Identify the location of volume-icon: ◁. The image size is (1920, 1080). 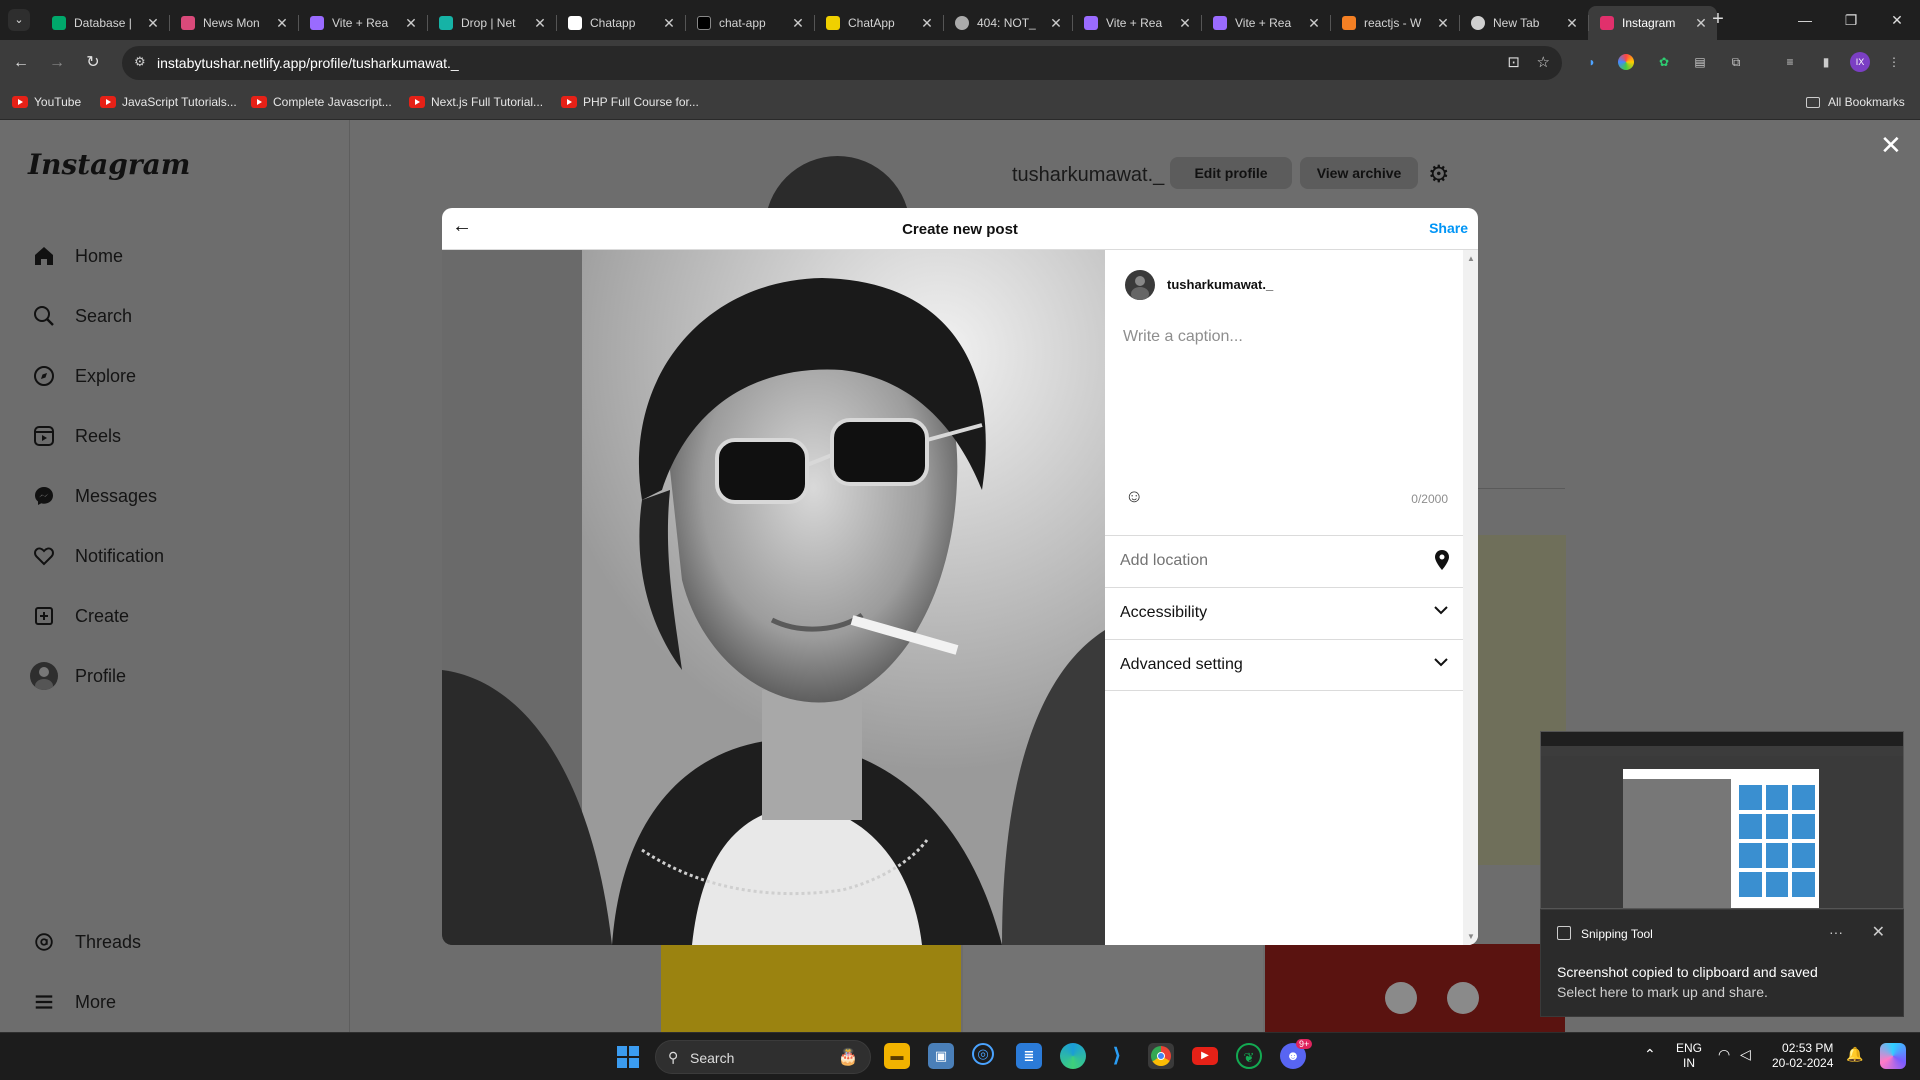
(1745, 1054).